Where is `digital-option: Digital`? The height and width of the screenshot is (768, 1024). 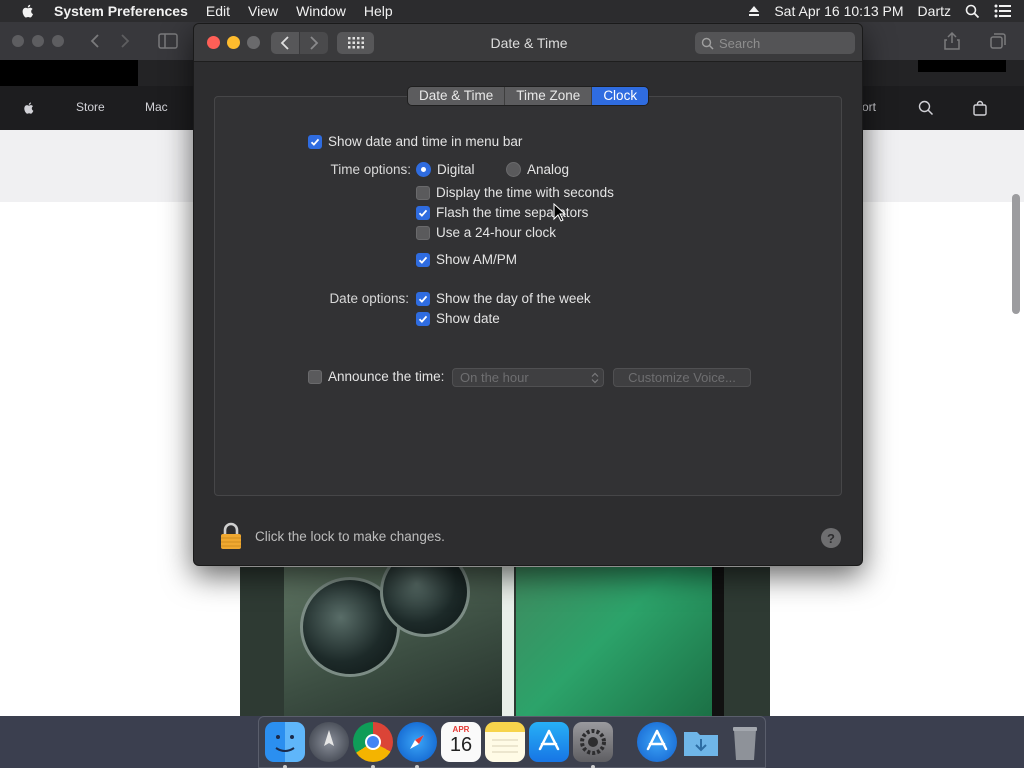
digital-option: Digital is located at coordinates (445, 169).